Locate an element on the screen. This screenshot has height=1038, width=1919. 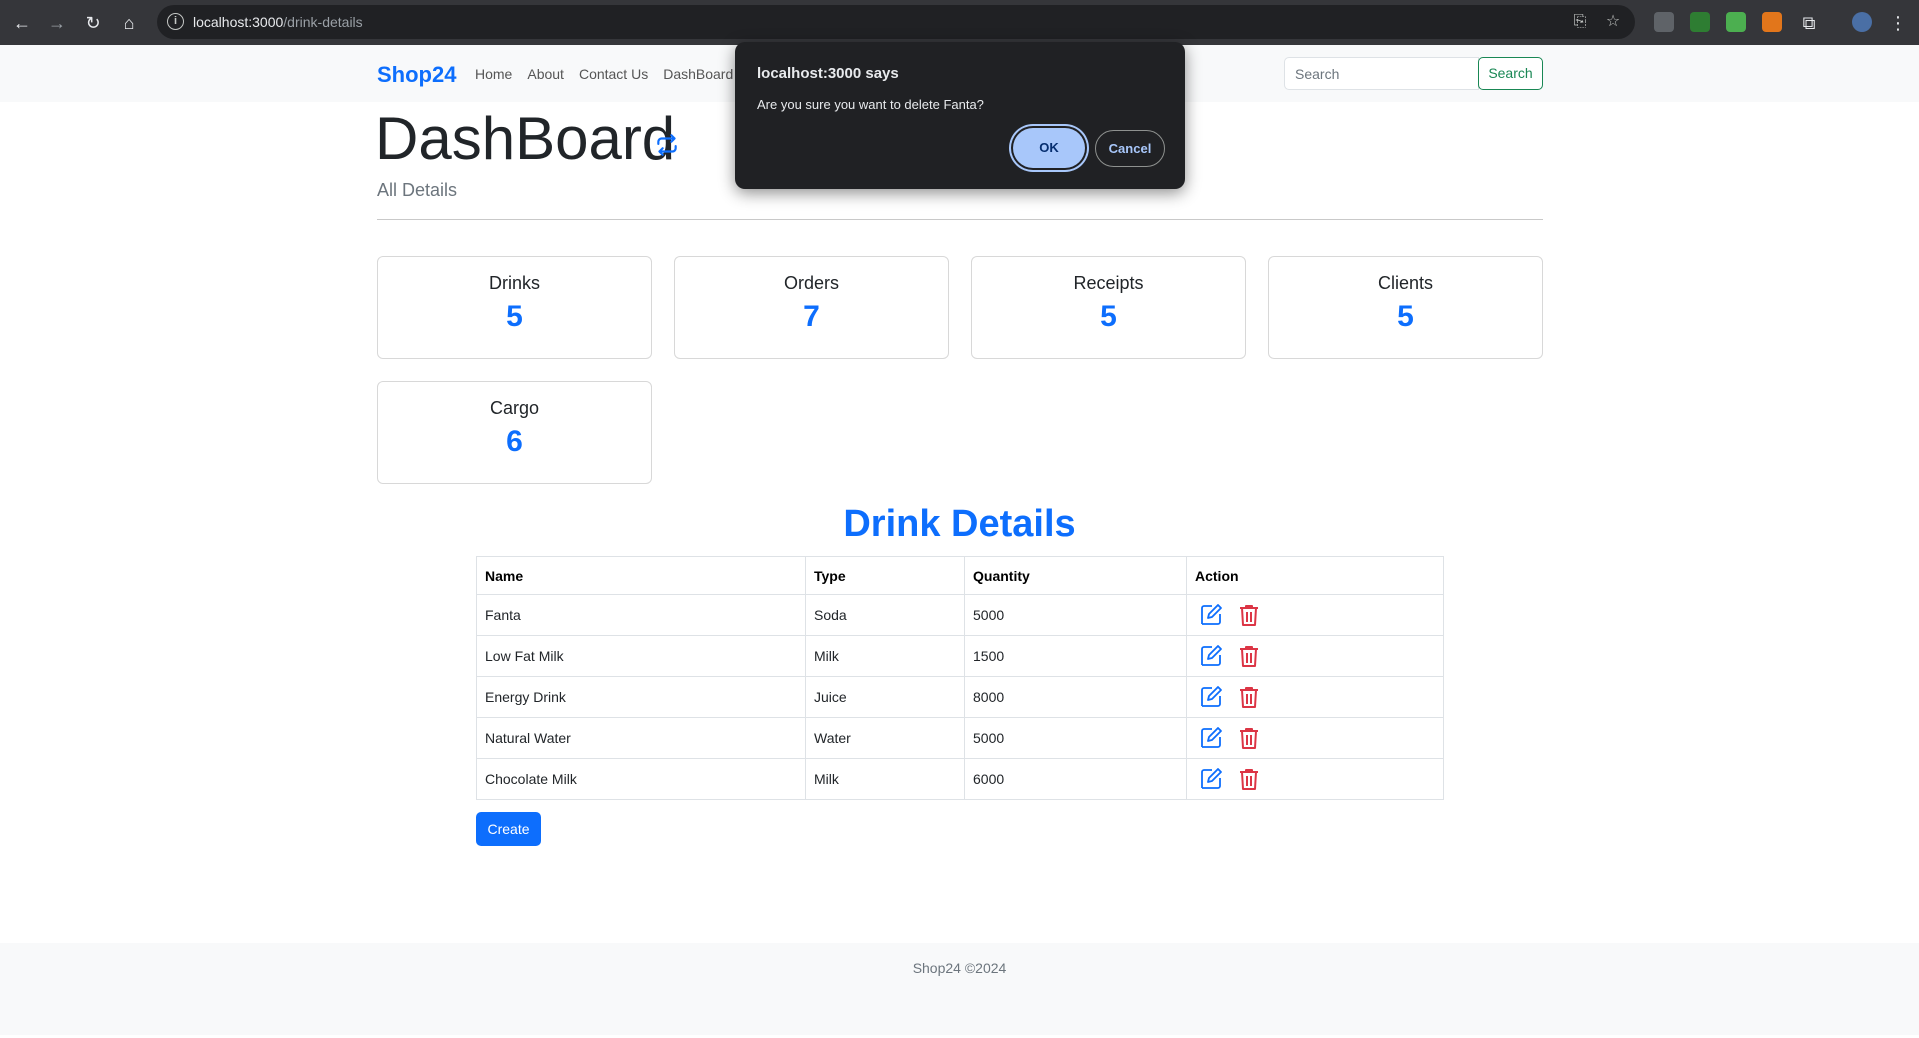
footer: Shop24 ©2024 is located at coordinates (959, 989).